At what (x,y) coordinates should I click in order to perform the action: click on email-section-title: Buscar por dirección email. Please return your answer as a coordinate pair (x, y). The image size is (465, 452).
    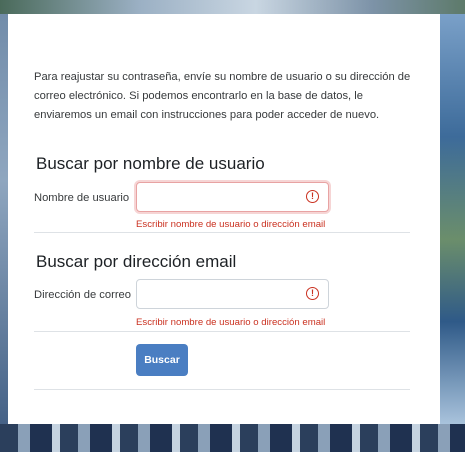
    Looking at the image, I should click on (136, 261).